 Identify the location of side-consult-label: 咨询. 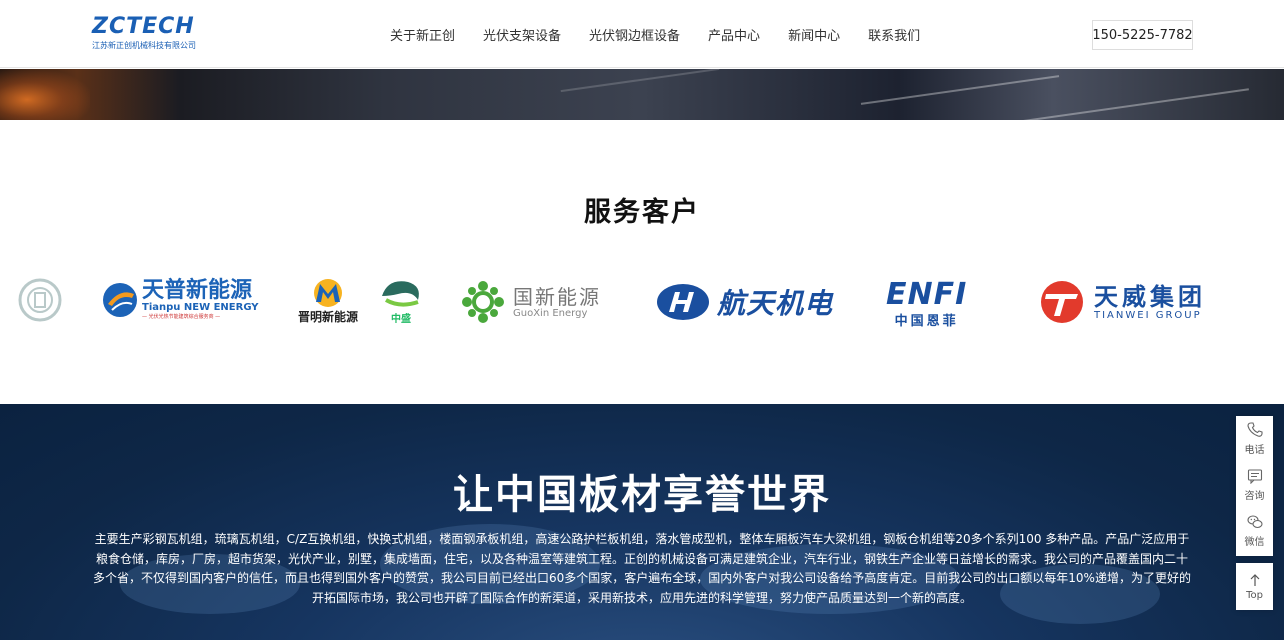
(1254, 496).